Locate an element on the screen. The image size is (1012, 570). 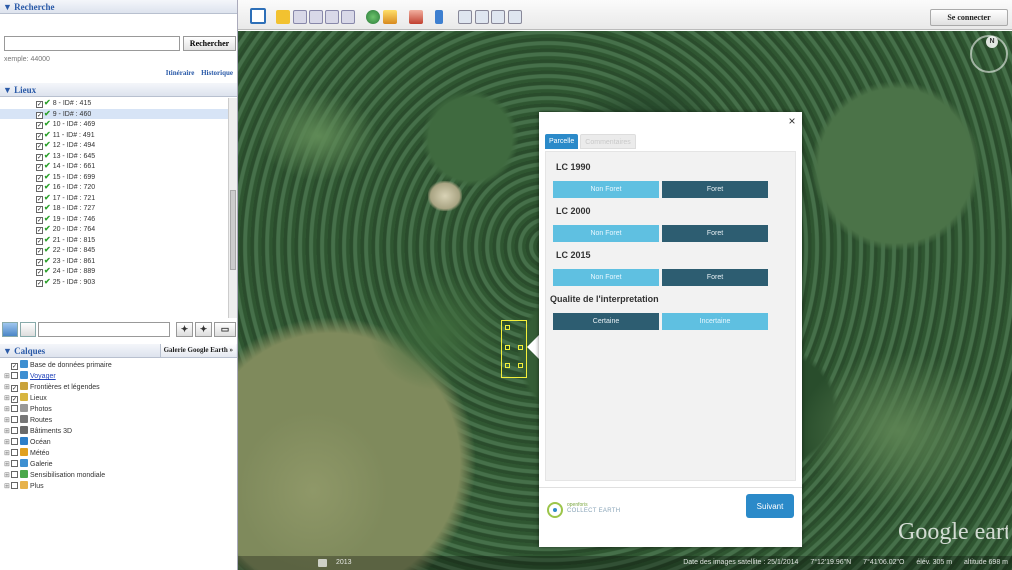
sidebar-toggle-icon is located at coordinates (258, 16).